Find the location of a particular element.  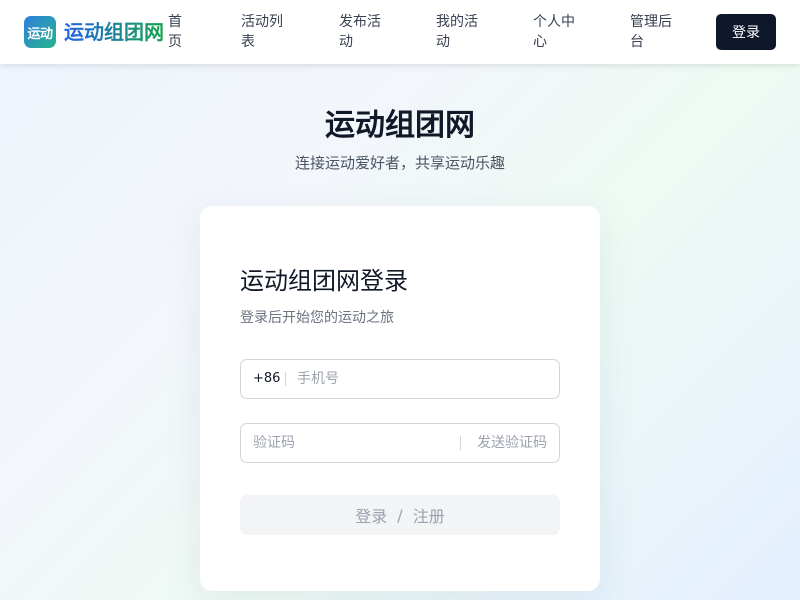

send-code-button: 发送验证码 is located at coordinates (512, 443).